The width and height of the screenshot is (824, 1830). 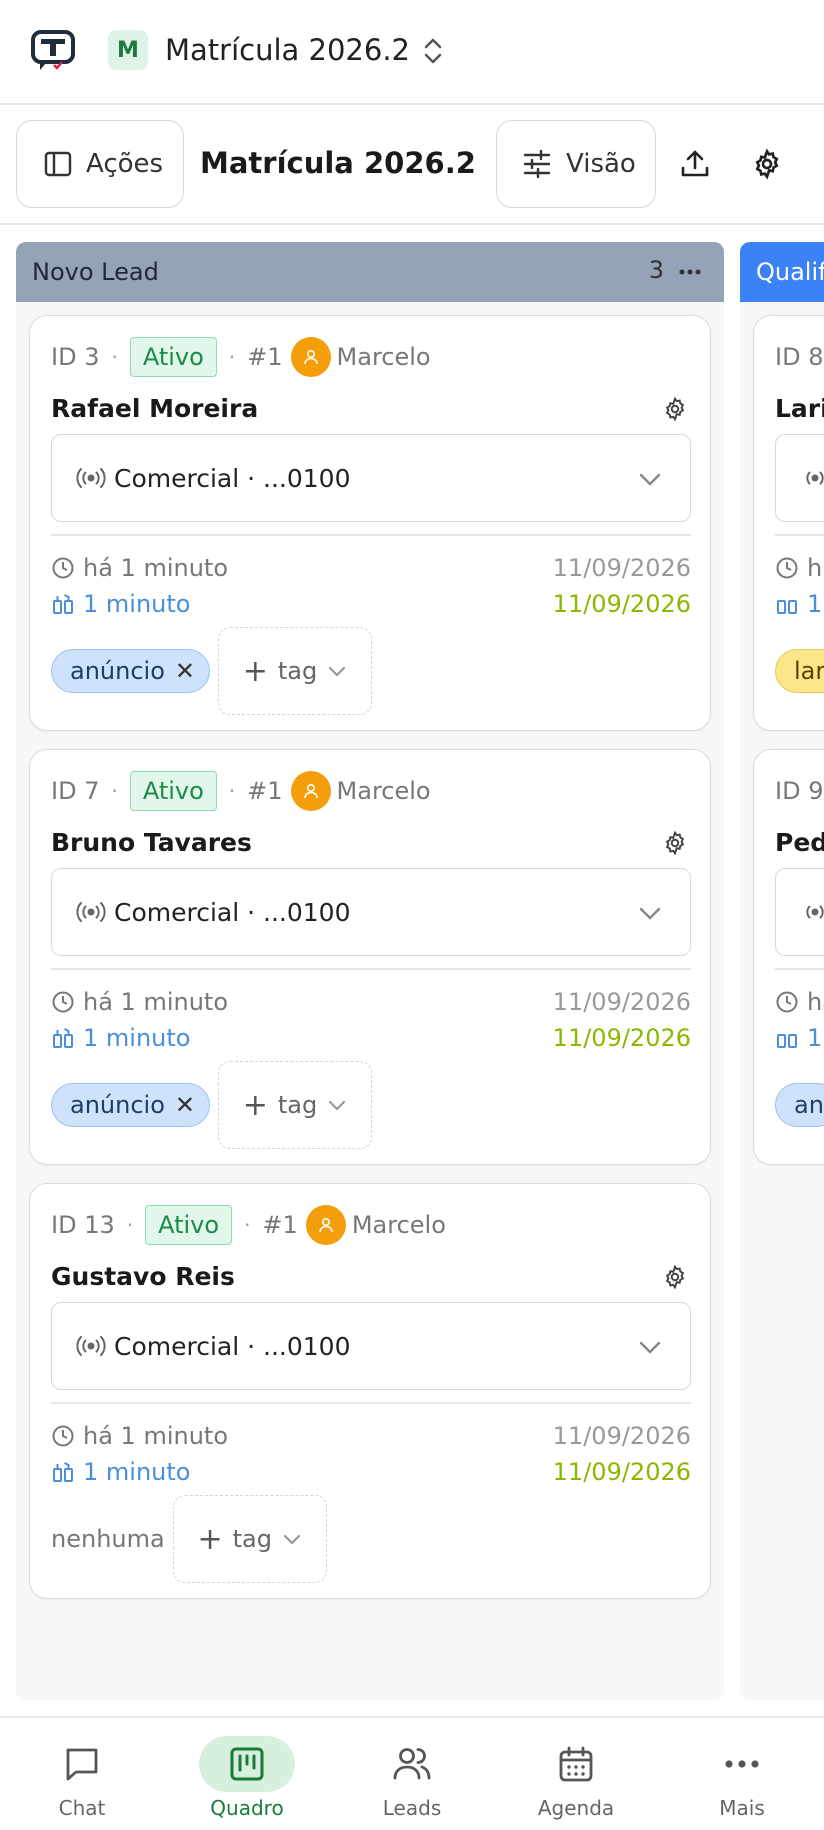 What do you see at coordinates (151, 842) in the screenshot?
I see `lead-name: Bruno Tavares` at bounding box center [151, 842].